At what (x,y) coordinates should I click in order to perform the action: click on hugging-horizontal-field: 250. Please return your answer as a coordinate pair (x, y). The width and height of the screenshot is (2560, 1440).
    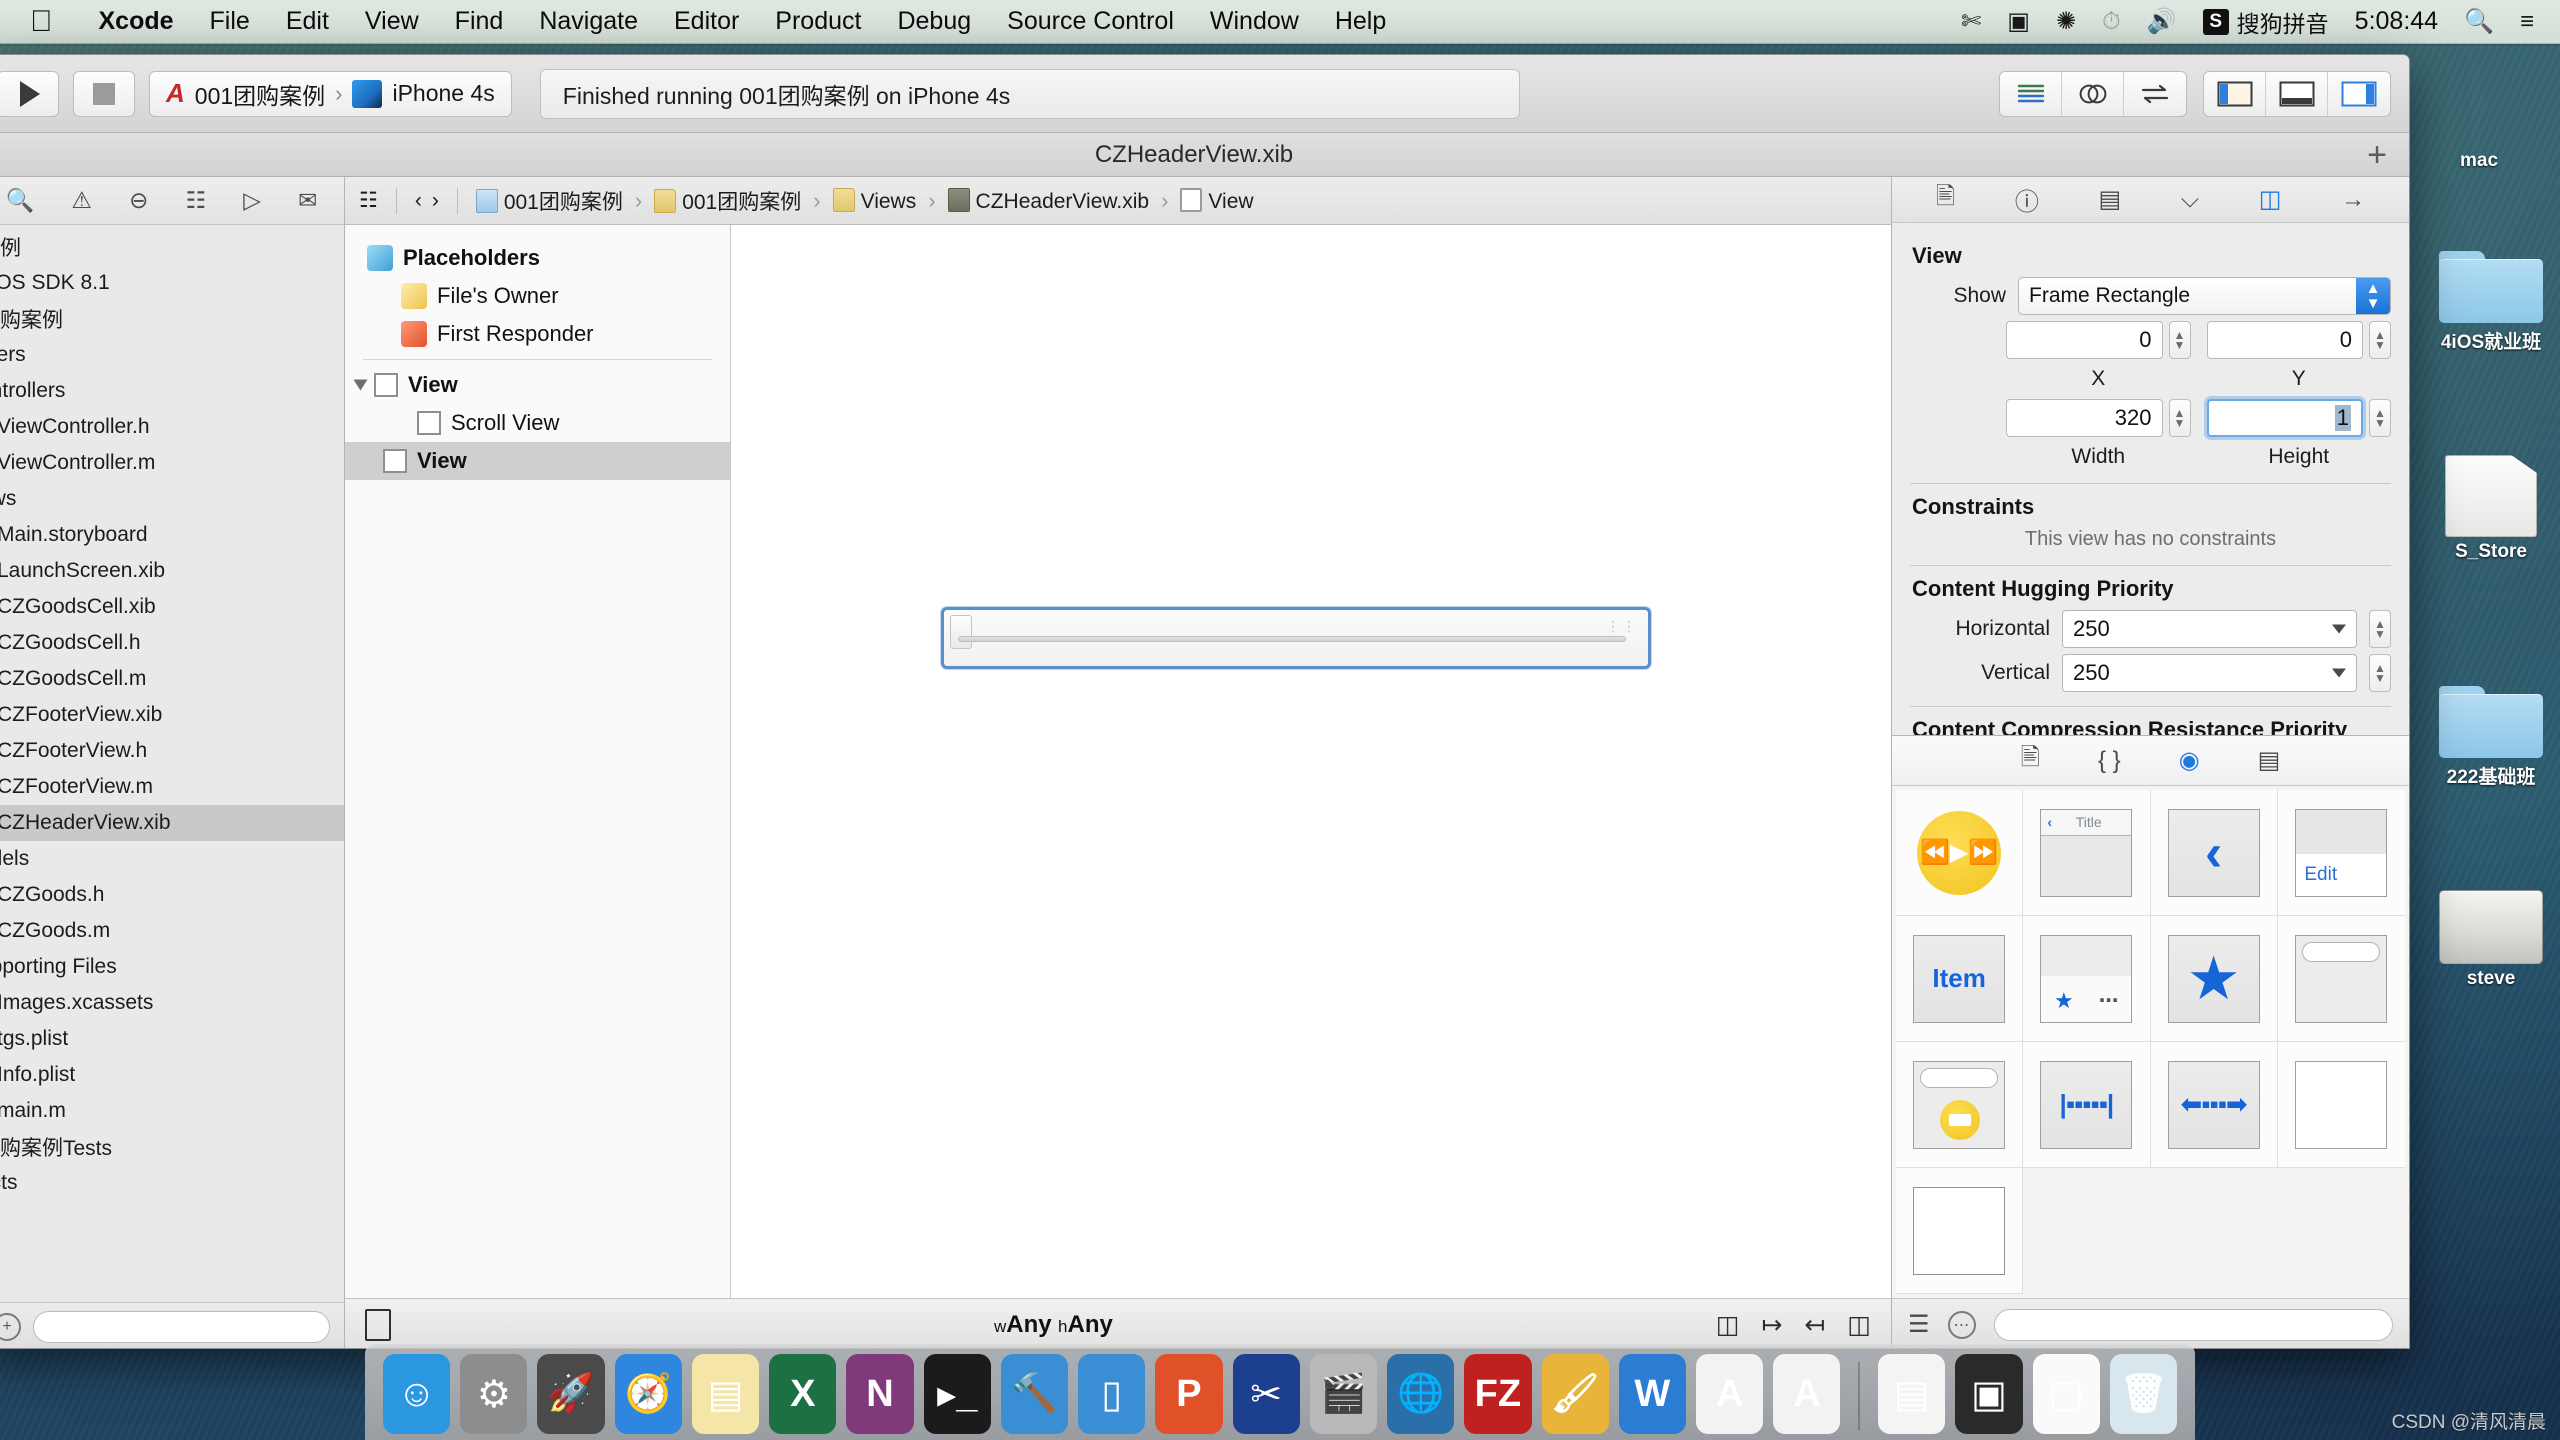
    Looking at the image, I should click on (2209, 629).